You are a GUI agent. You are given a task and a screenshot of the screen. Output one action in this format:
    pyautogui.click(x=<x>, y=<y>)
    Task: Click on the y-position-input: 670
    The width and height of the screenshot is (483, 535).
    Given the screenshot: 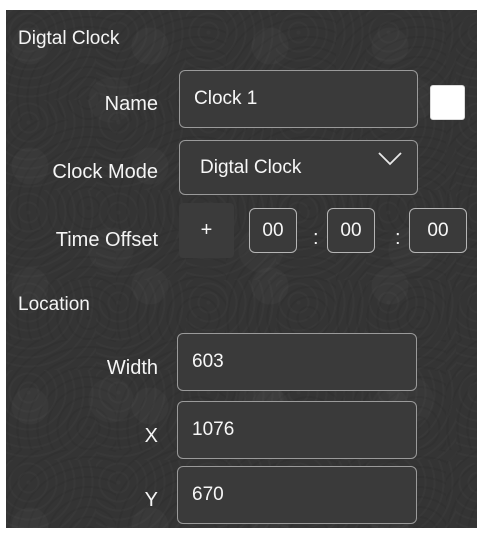 What is the action you would take?
    pyautogui.click(x=297, y=495)
    